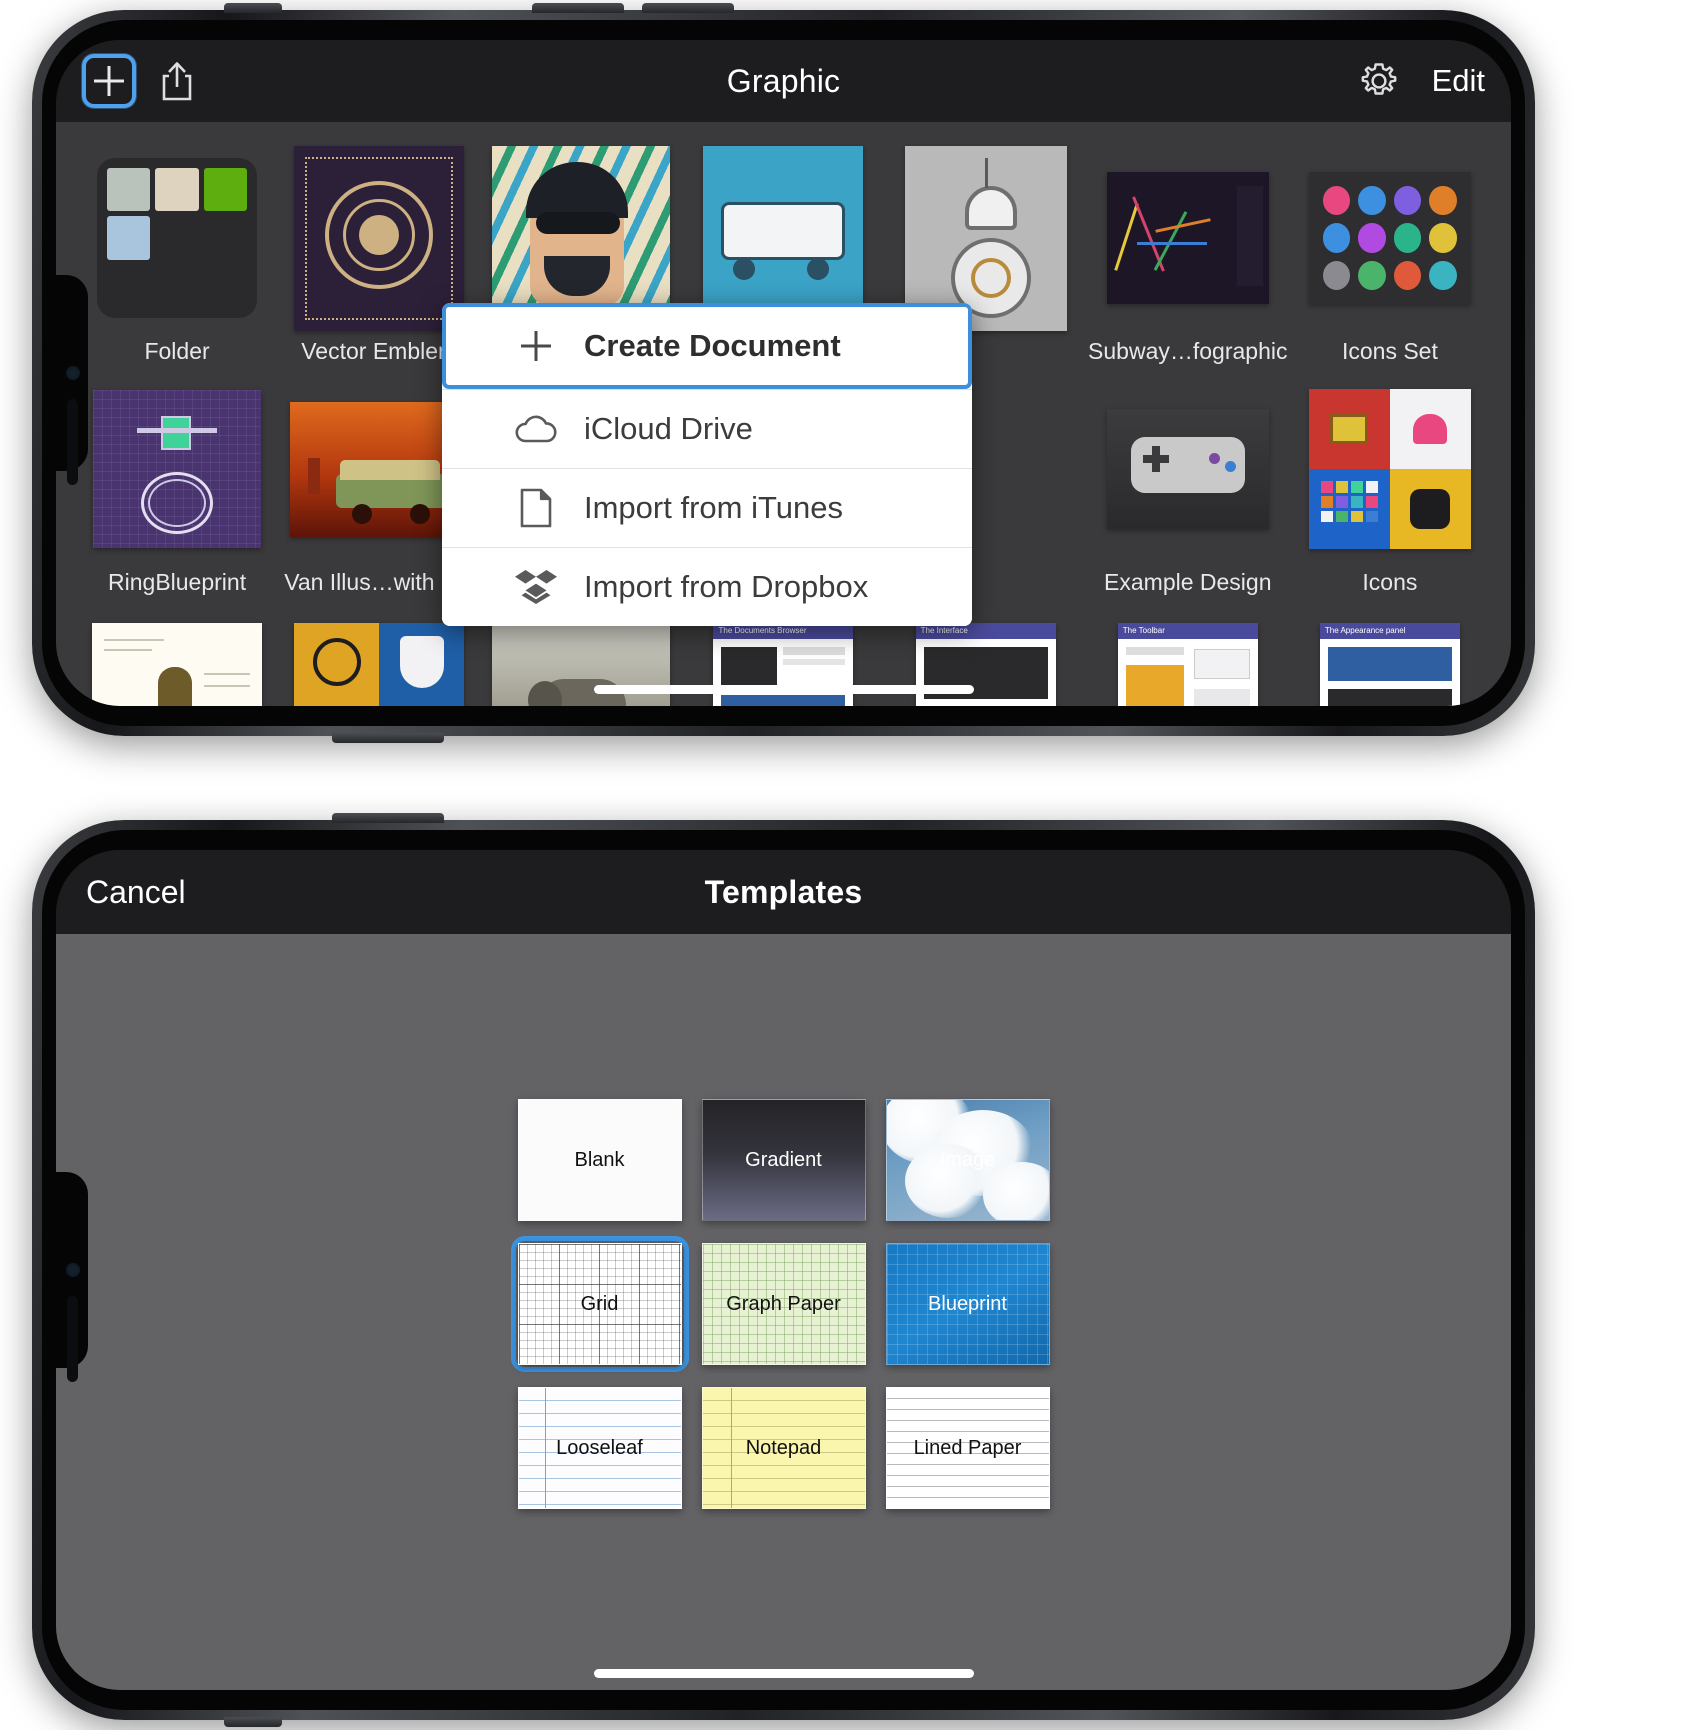  I want to click on document-item-manual-toolbar: The Toolbar, so click(1188, 658).